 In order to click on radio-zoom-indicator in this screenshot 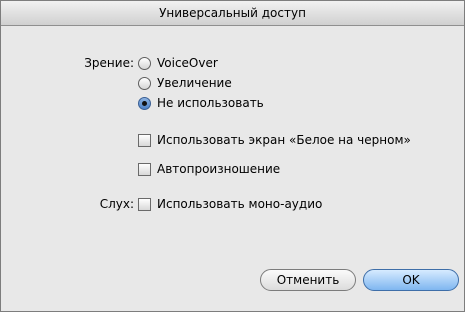, I will do `click(144, 83)`.